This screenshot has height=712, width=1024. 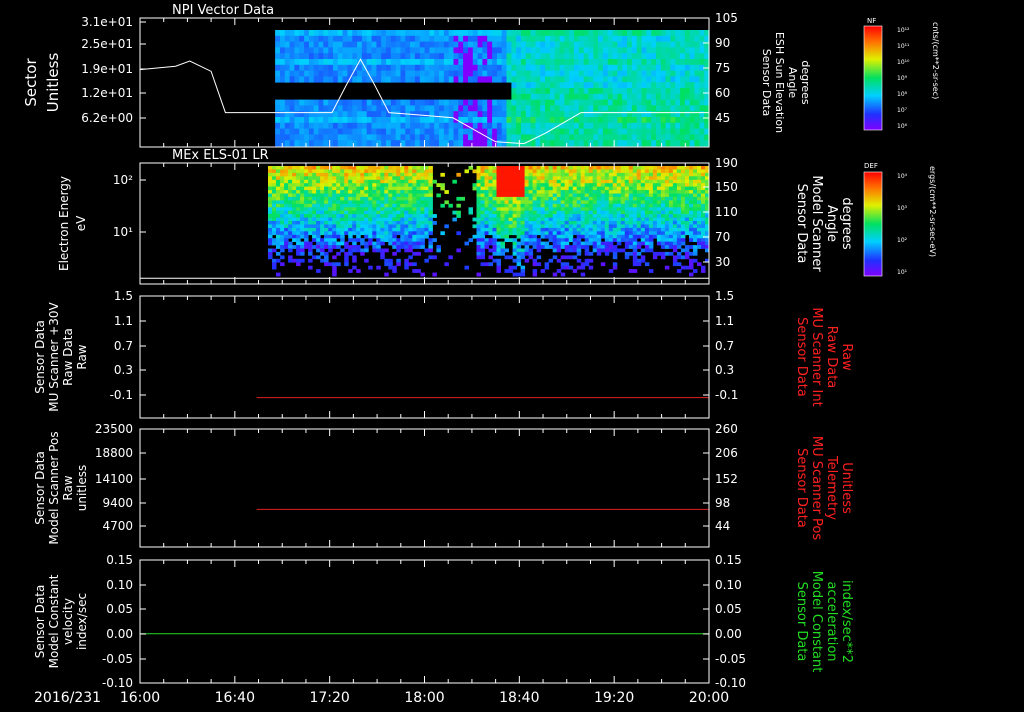 What do you see at coordinates (31, 82) in the screenshot?
I see `y-axis-label: Sector` at bounding box center [31, 82].